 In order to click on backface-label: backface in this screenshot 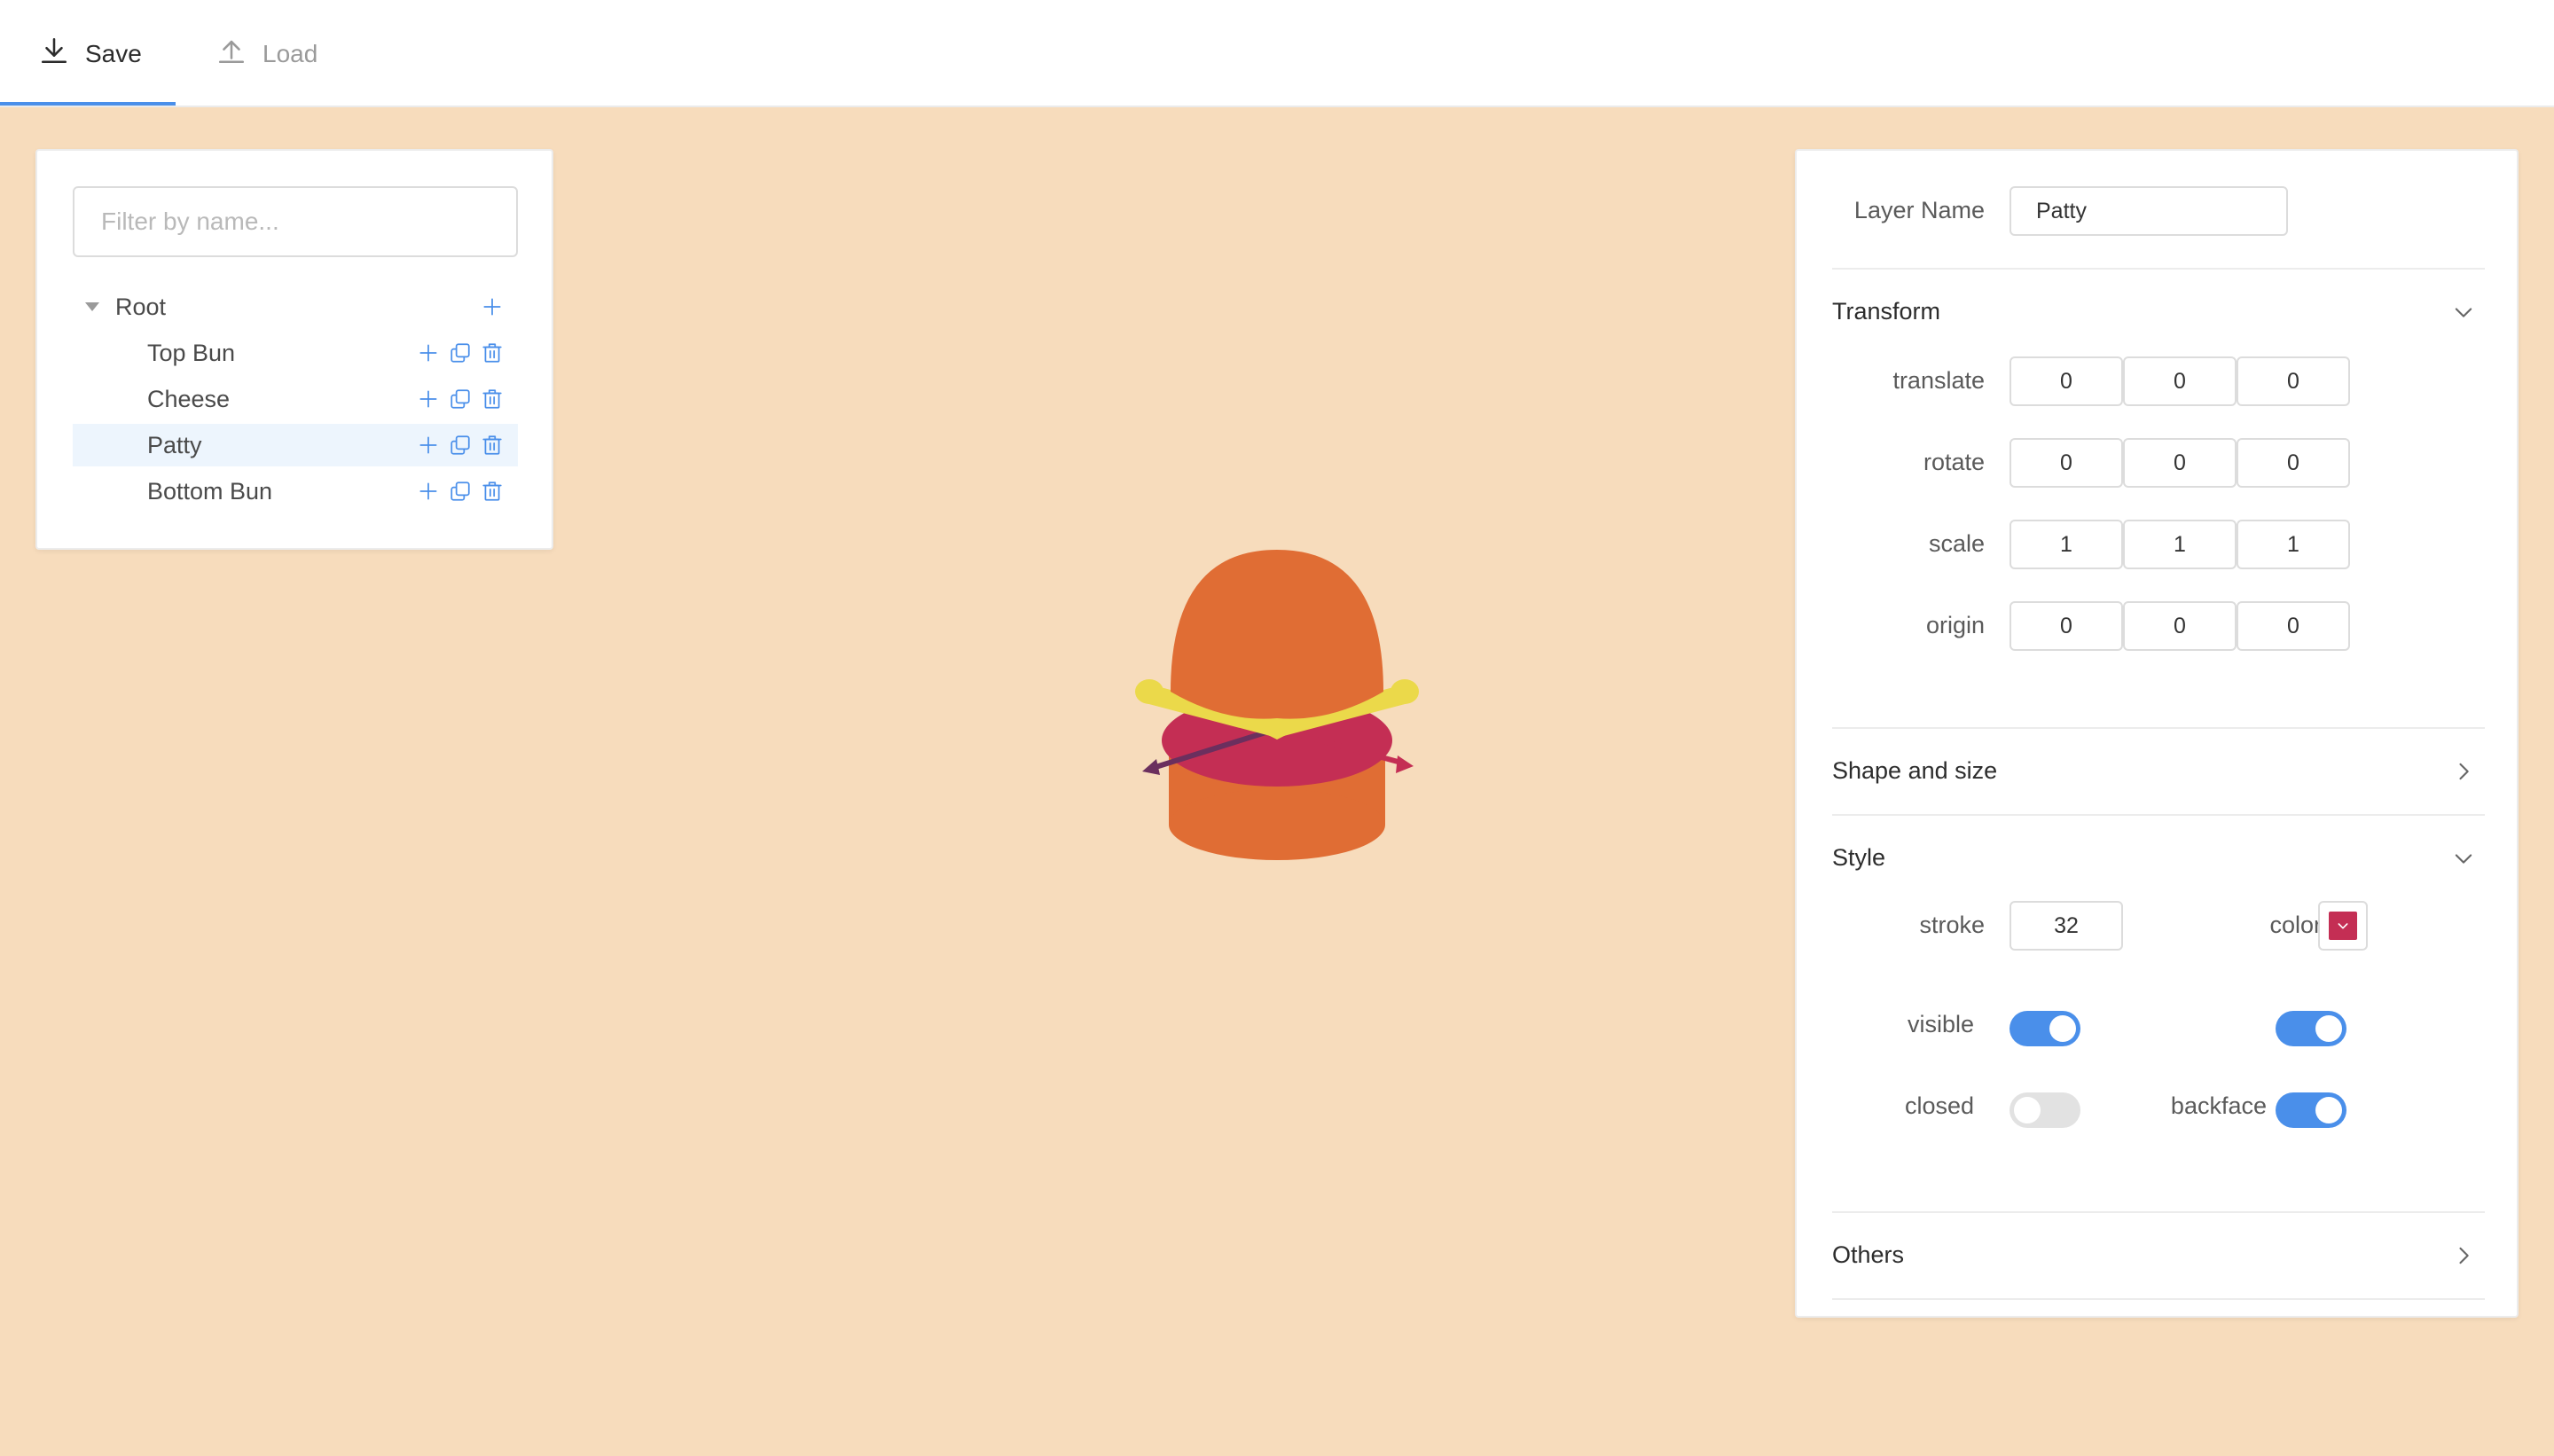, I will do `click(2218, 1105)`.